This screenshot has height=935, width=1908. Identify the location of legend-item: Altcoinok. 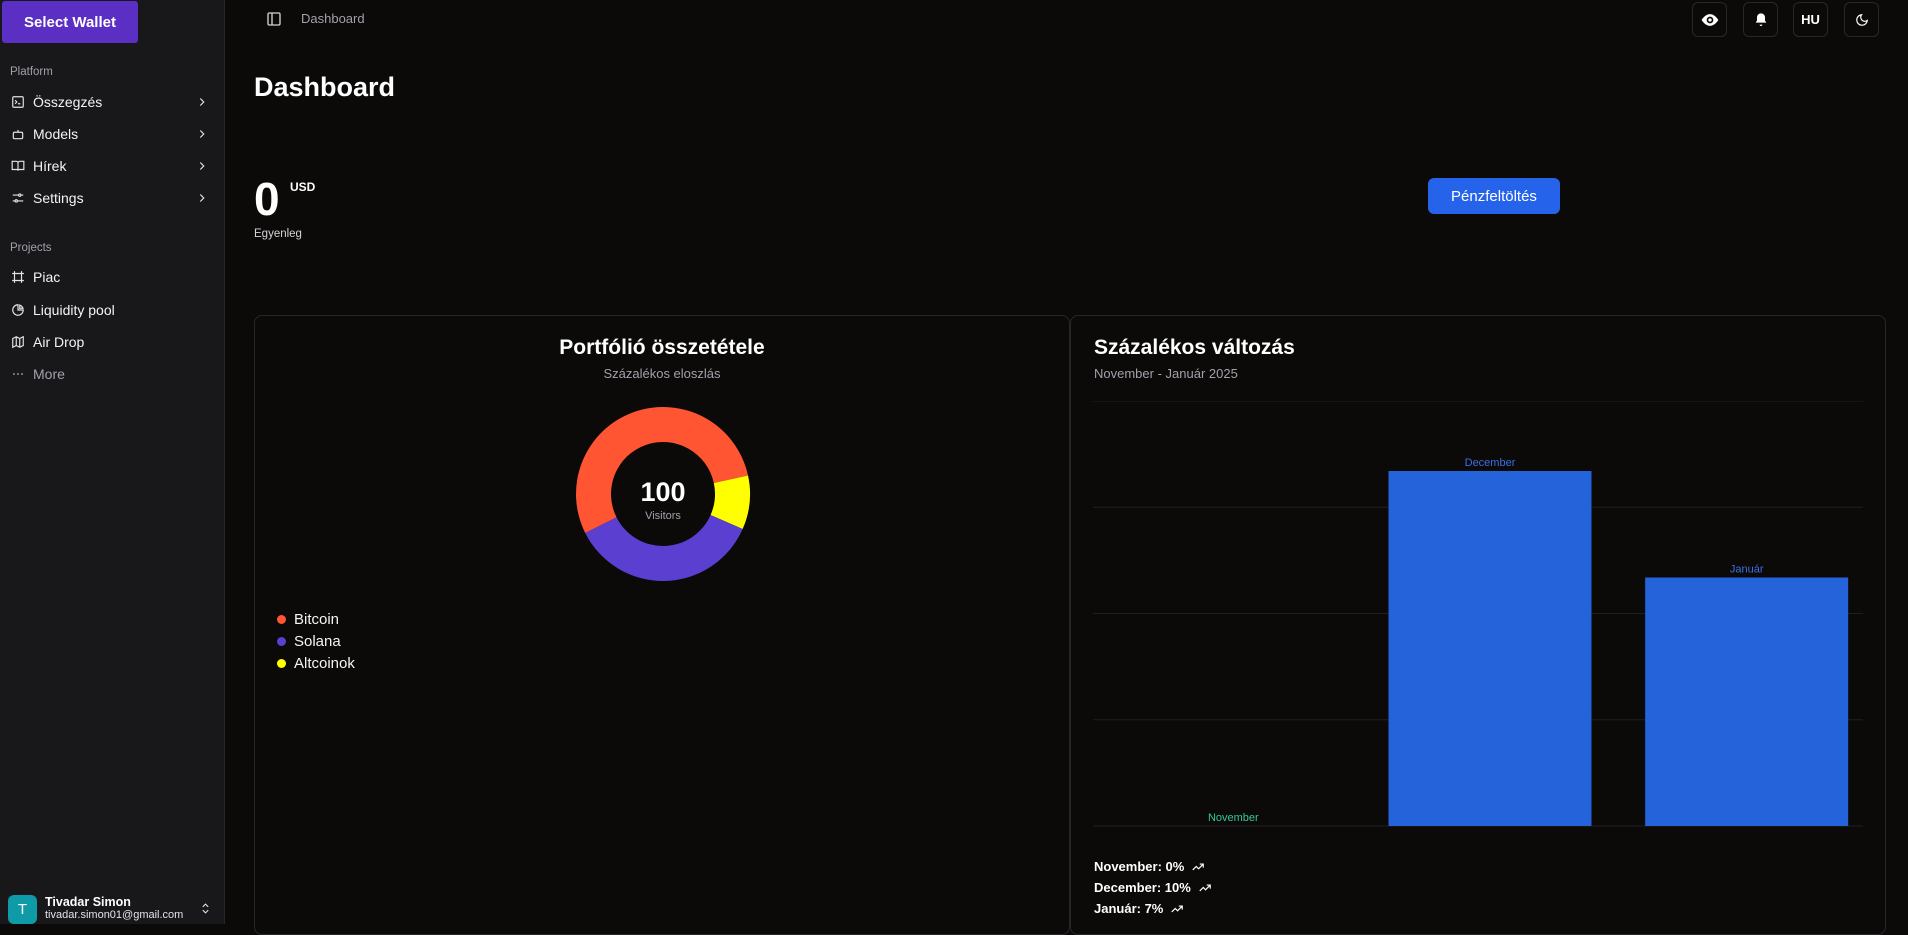
(316, 663).